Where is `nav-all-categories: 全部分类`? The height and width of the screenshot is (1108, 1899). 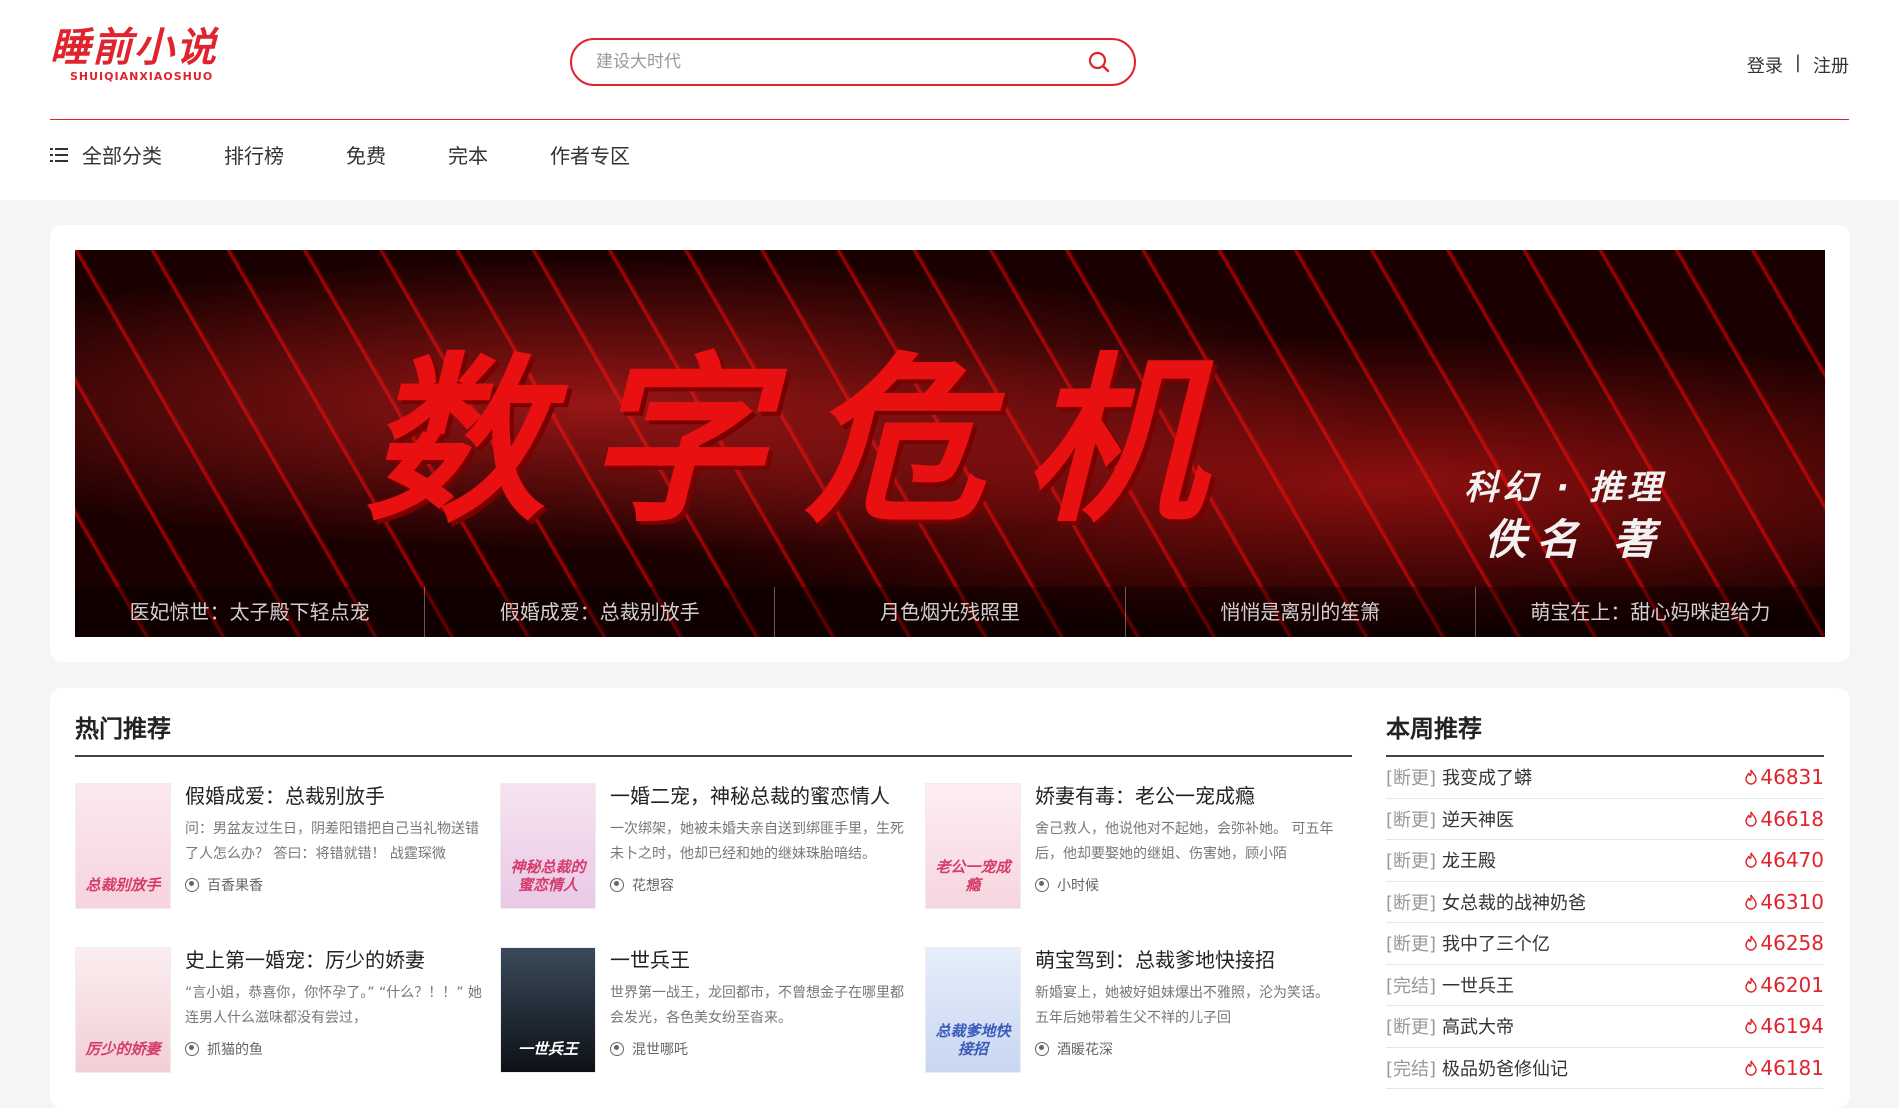
nav-all-categories: 全部分类 is located at coordinates (106, 154).